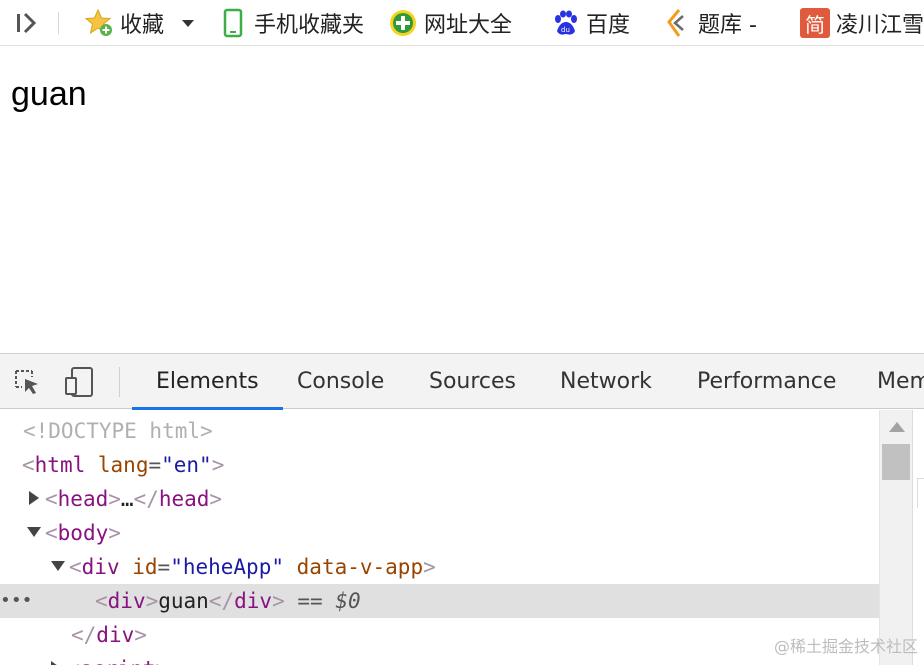  What do you see at coordinates (183, 601) in the screenshot?
I see `node-text: guan` at bounding box center [183, 601].